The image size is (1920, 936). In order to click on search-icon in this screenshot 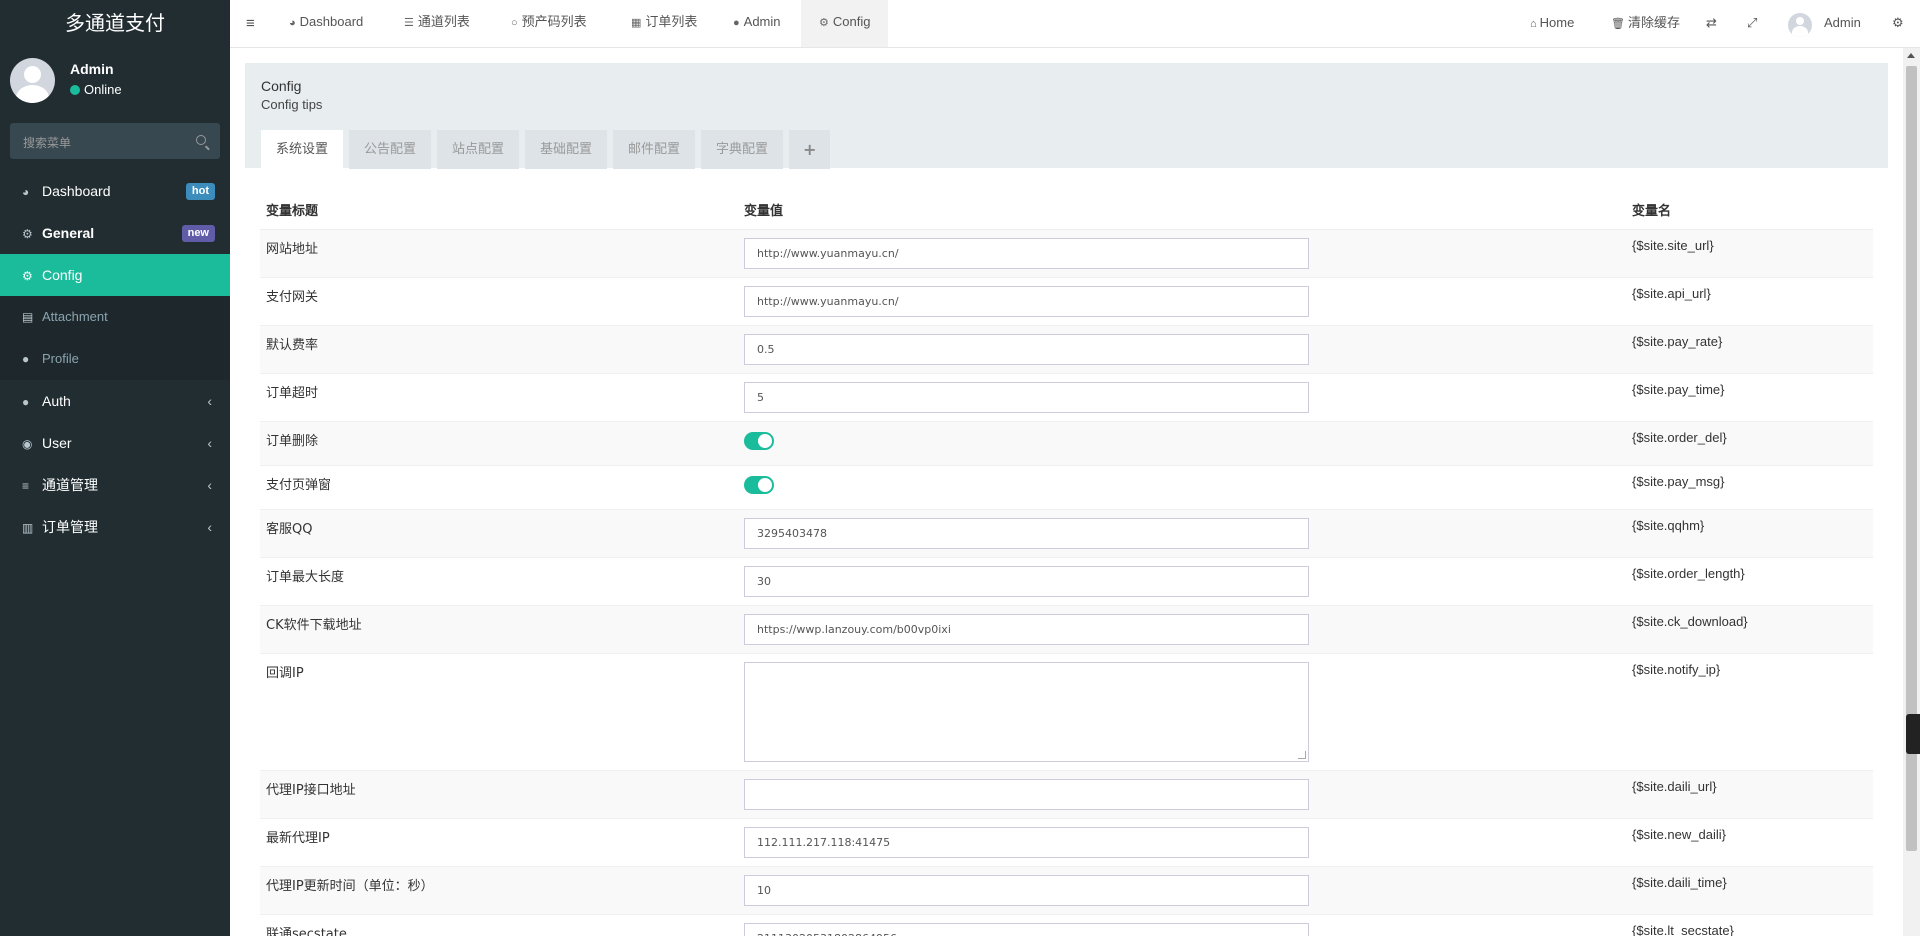, I will do `click(201, 140)`.